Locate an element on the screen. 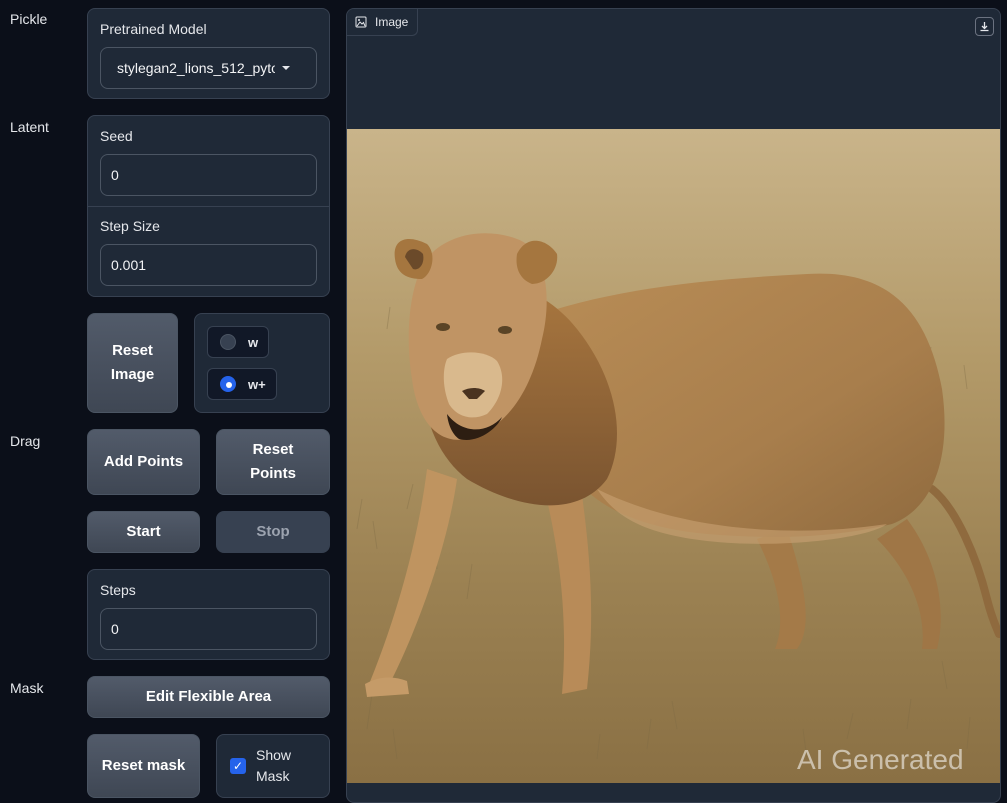 This screenshot has width=1007, height=803. reset-mask-button: Reset mask is located at coordinates (143, 766).